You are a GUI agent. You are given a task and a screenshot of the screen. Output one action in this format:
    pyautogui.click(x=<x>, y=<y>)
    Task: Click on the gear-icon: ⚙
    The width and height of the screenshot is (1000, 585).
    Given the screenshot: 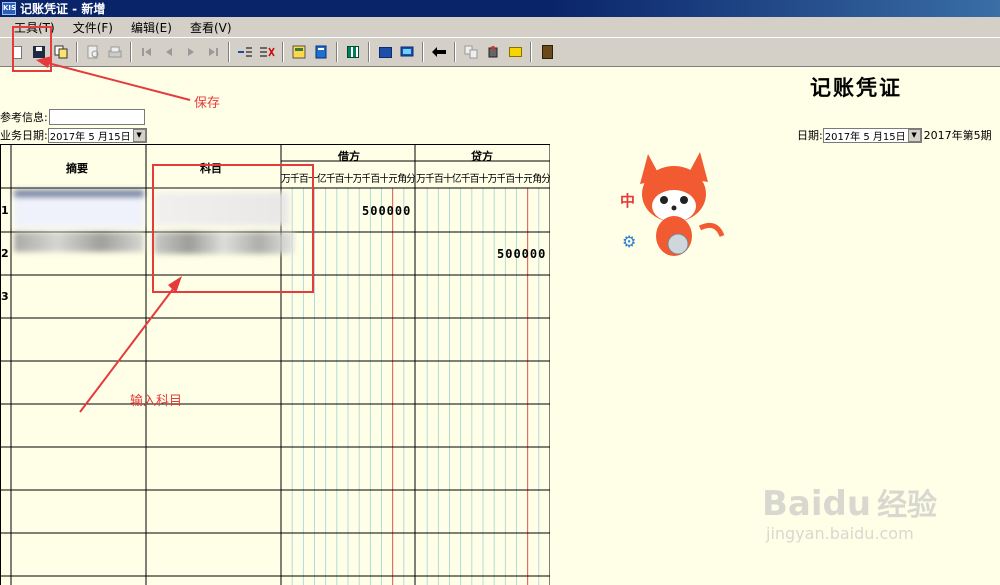 What is the action you would take?
    pyautogui.click(x=629, y=241)
    